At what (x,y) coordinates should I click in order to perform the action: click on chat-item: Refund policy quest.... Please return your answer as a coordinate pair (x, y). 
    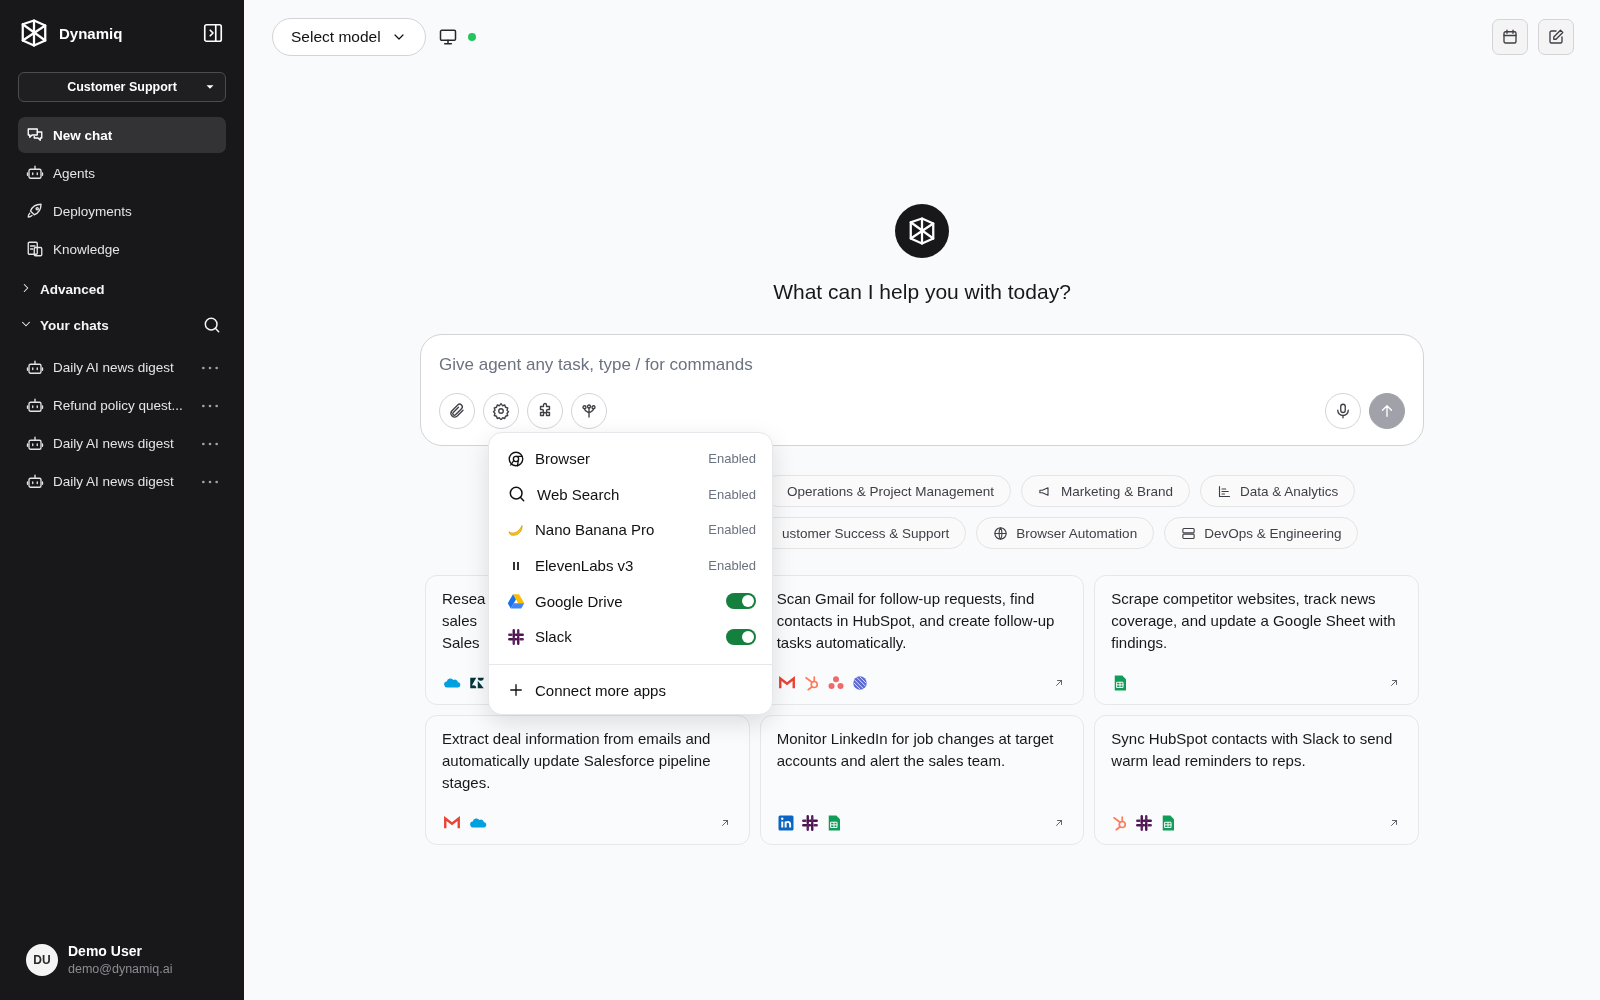
    Looking at the image, I should click on (122, 405).